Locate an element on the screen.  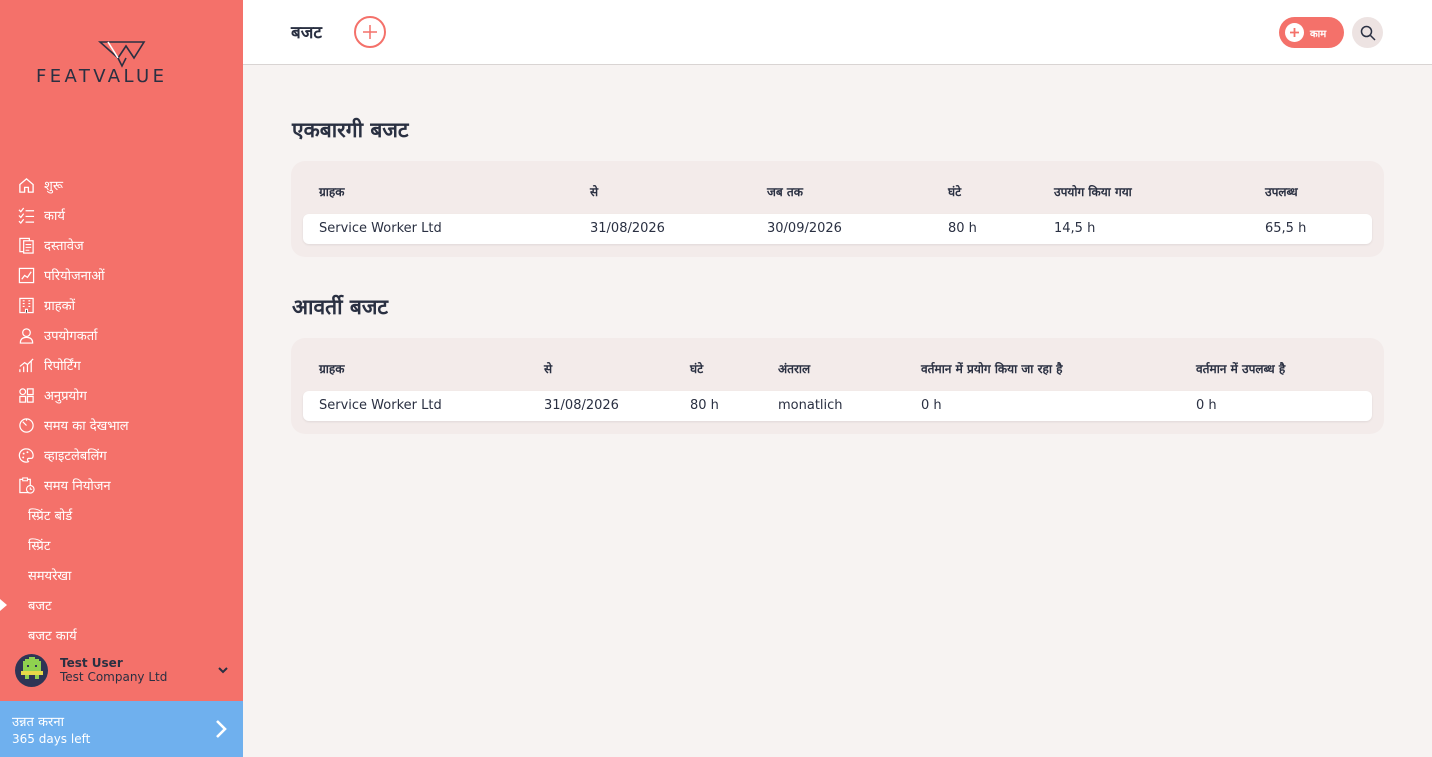
add-task-button: काम is located at coordinates (1311, 32).